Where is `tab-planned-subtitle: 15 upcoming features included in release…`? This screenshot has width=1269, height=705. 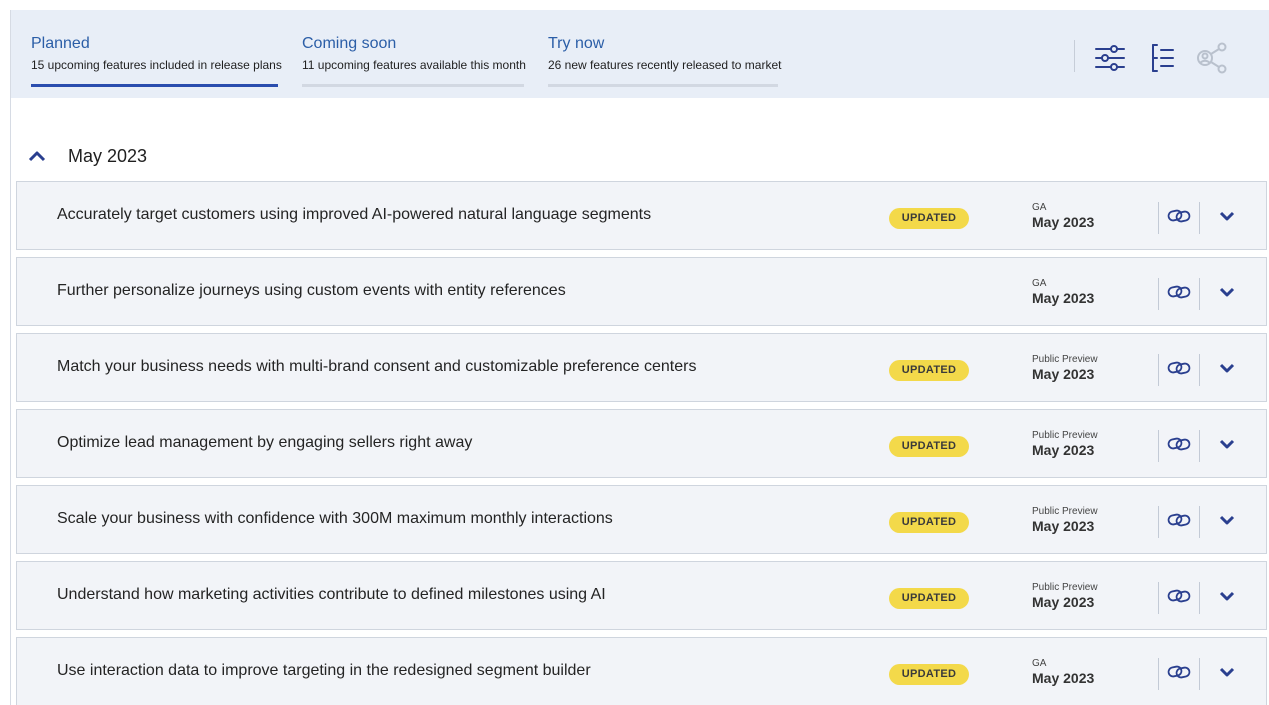
tab-planned-subtitle: 15 upcoming features included in release… is located at coordinates (156, 65).